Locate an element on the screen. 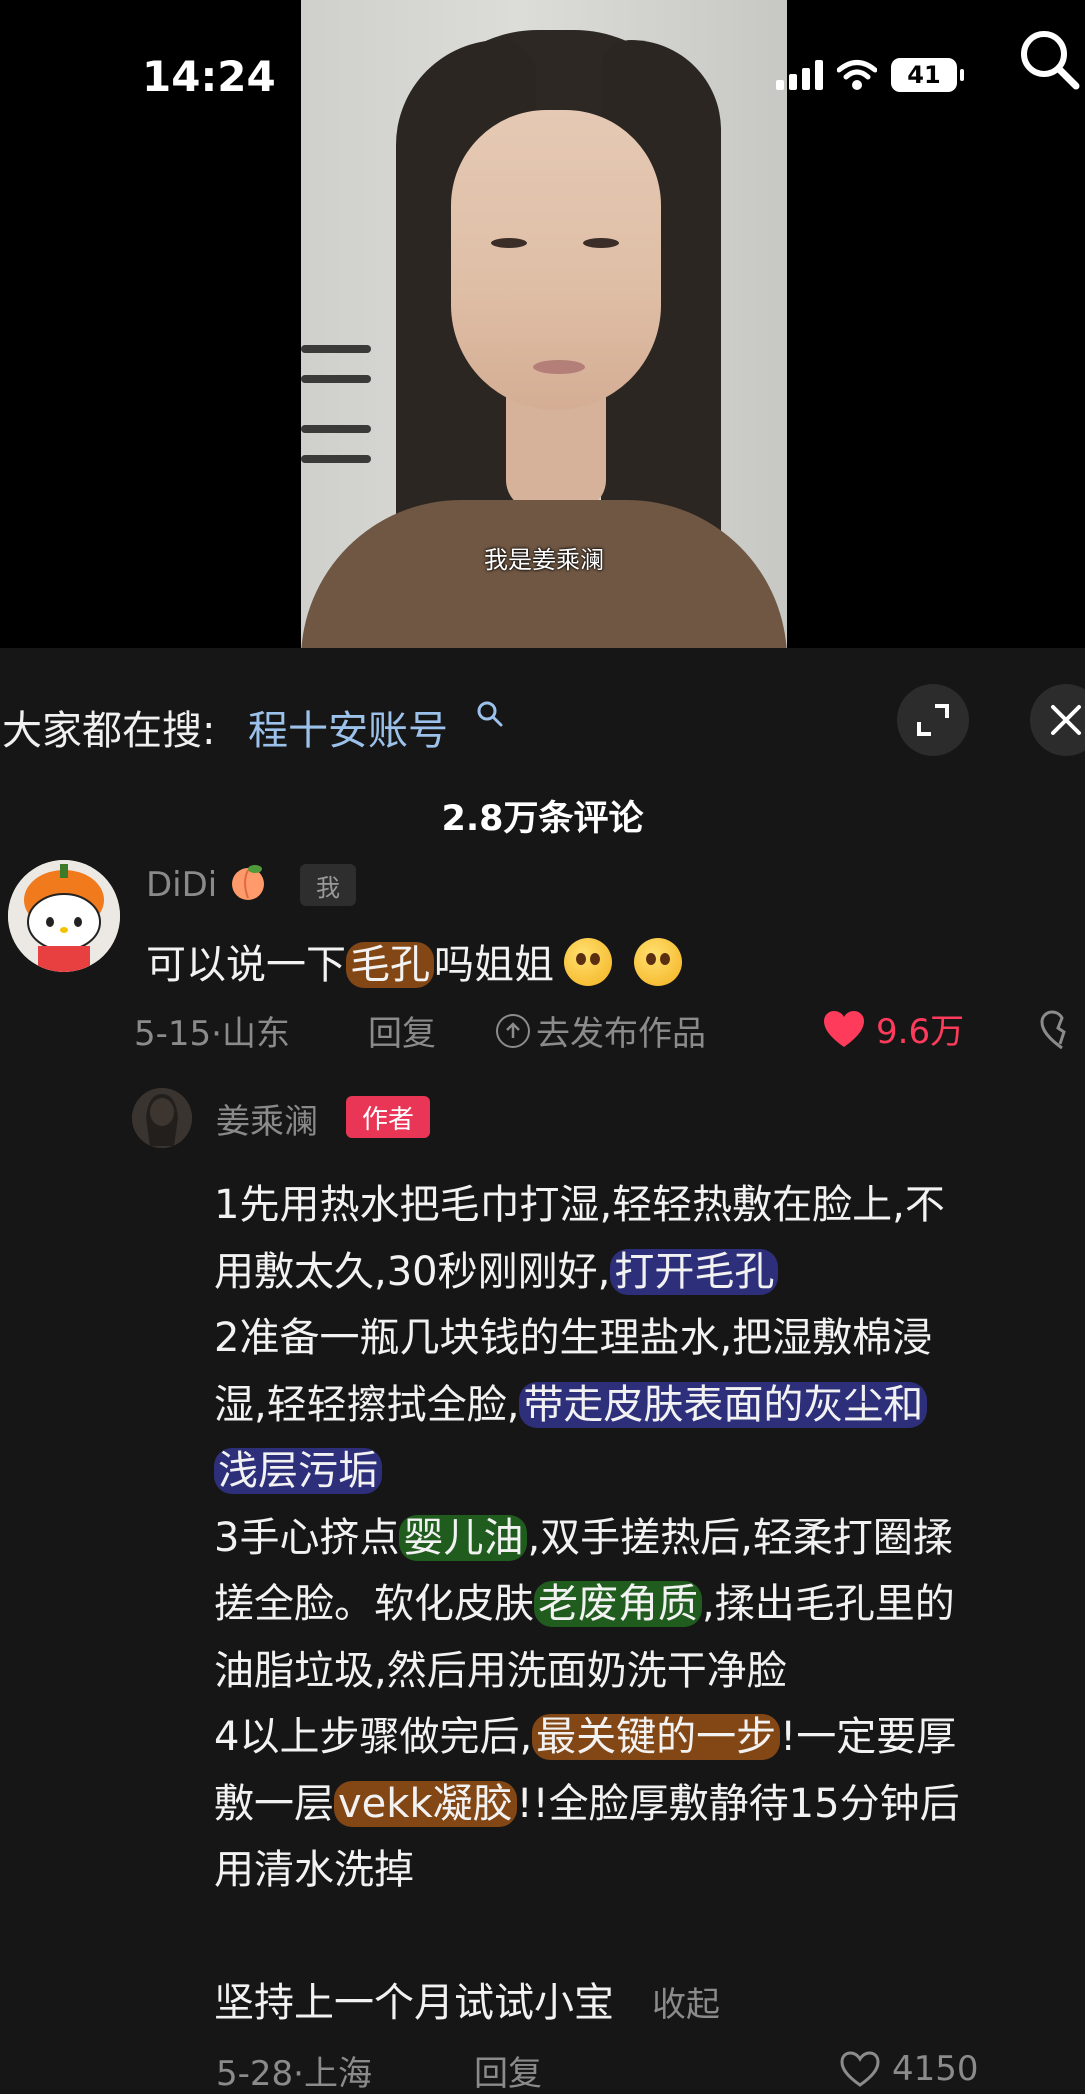 The width and height of the screenshot is (1085, 2094). comment-username: DiDi is located at coordinates (207, 883).